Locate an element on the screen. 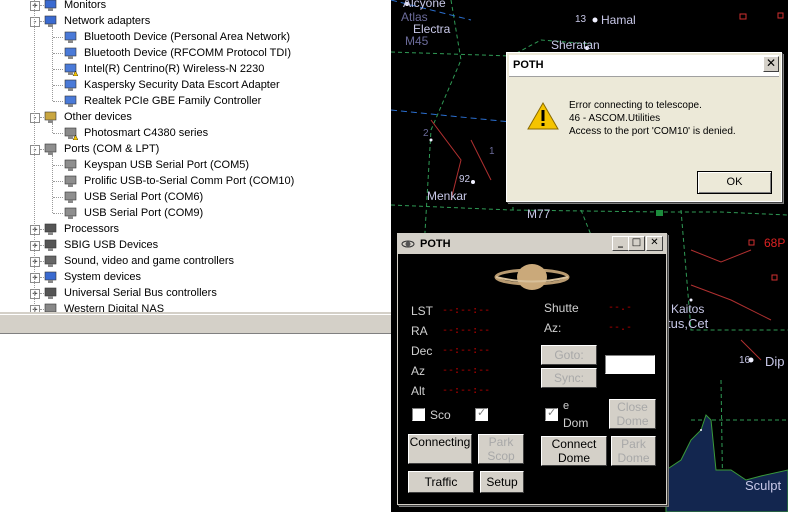 This screenshot has height=512, width=788. traffic-button: Traffic is located at coordinates (441, 482).